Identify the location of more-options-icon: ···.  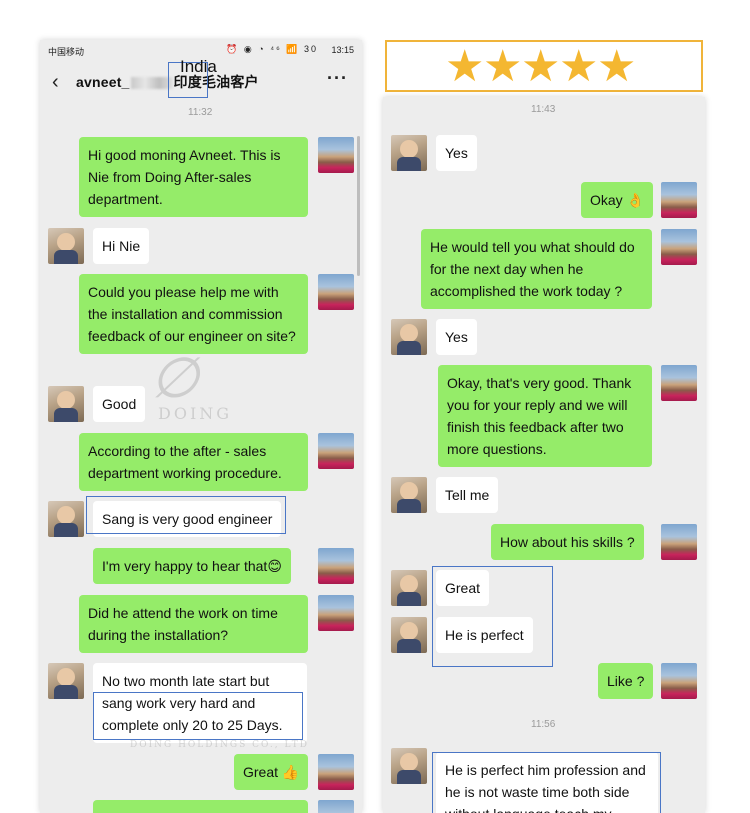
(337, 78).